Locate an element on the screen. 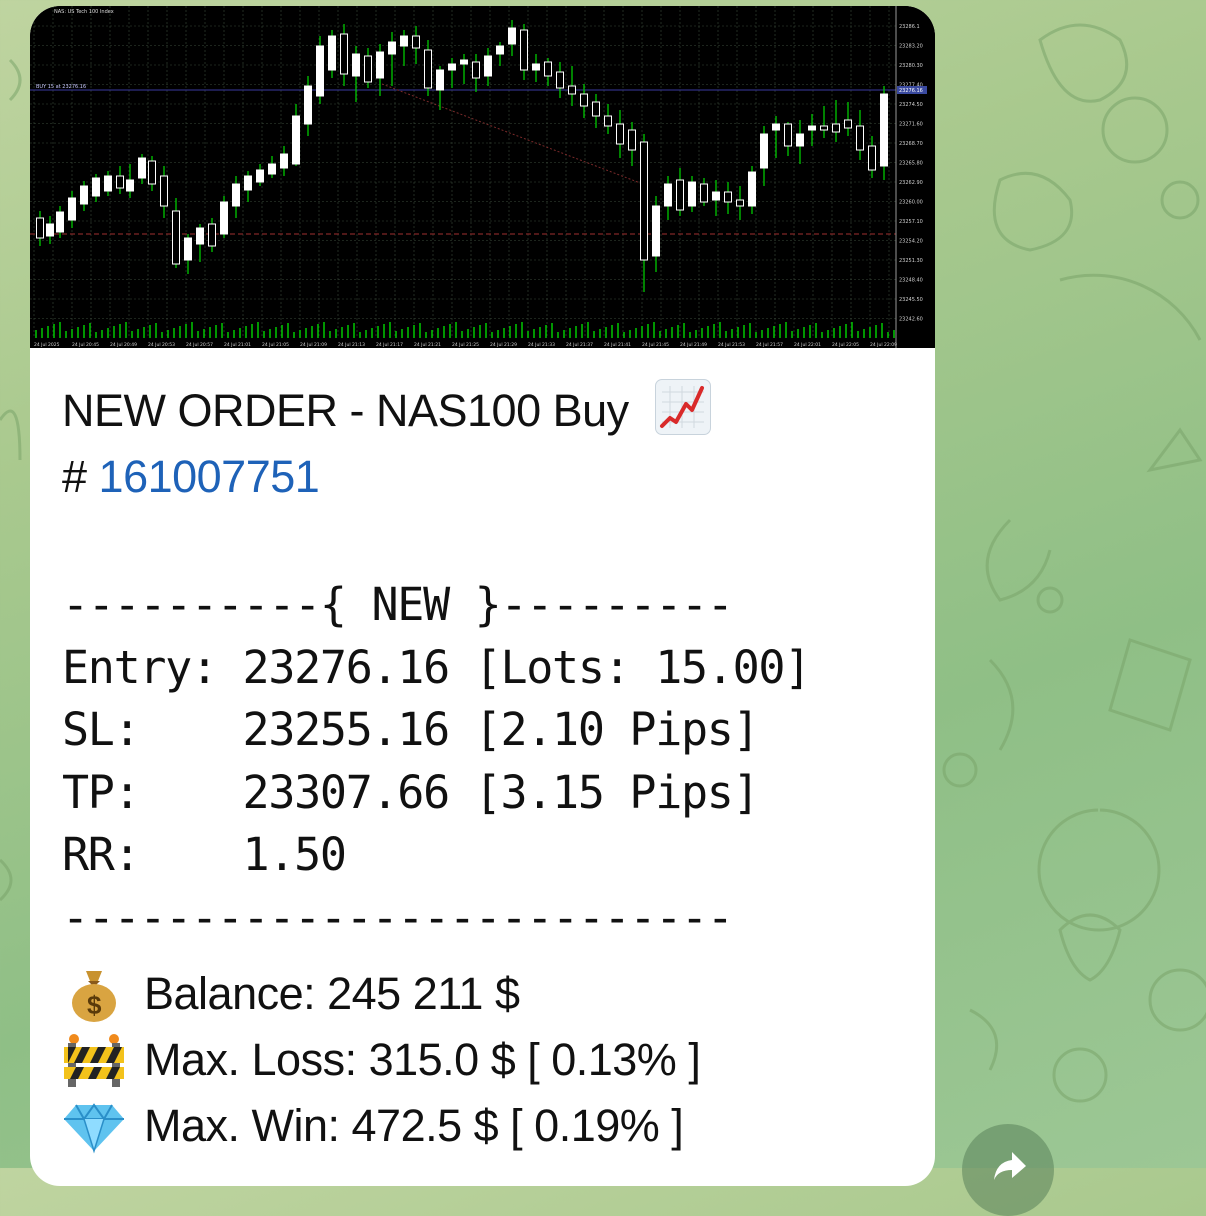 This screenshot has height=1216, width=1206. price-scale-label: 23274.50 is located at coordinates (911, 105).